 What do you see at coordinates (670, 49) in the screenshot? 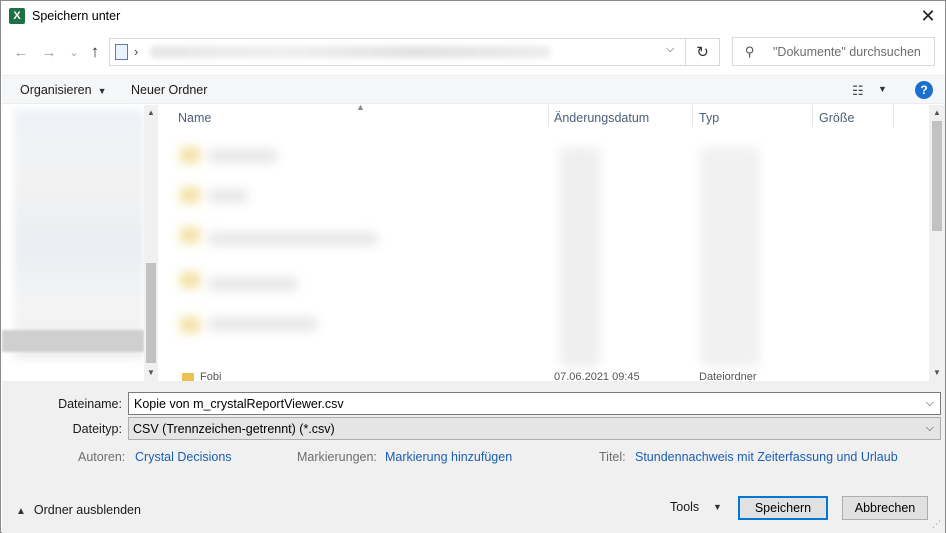
I see `address-dropdown-icon: ⌵` at bounding box center [670, 49].